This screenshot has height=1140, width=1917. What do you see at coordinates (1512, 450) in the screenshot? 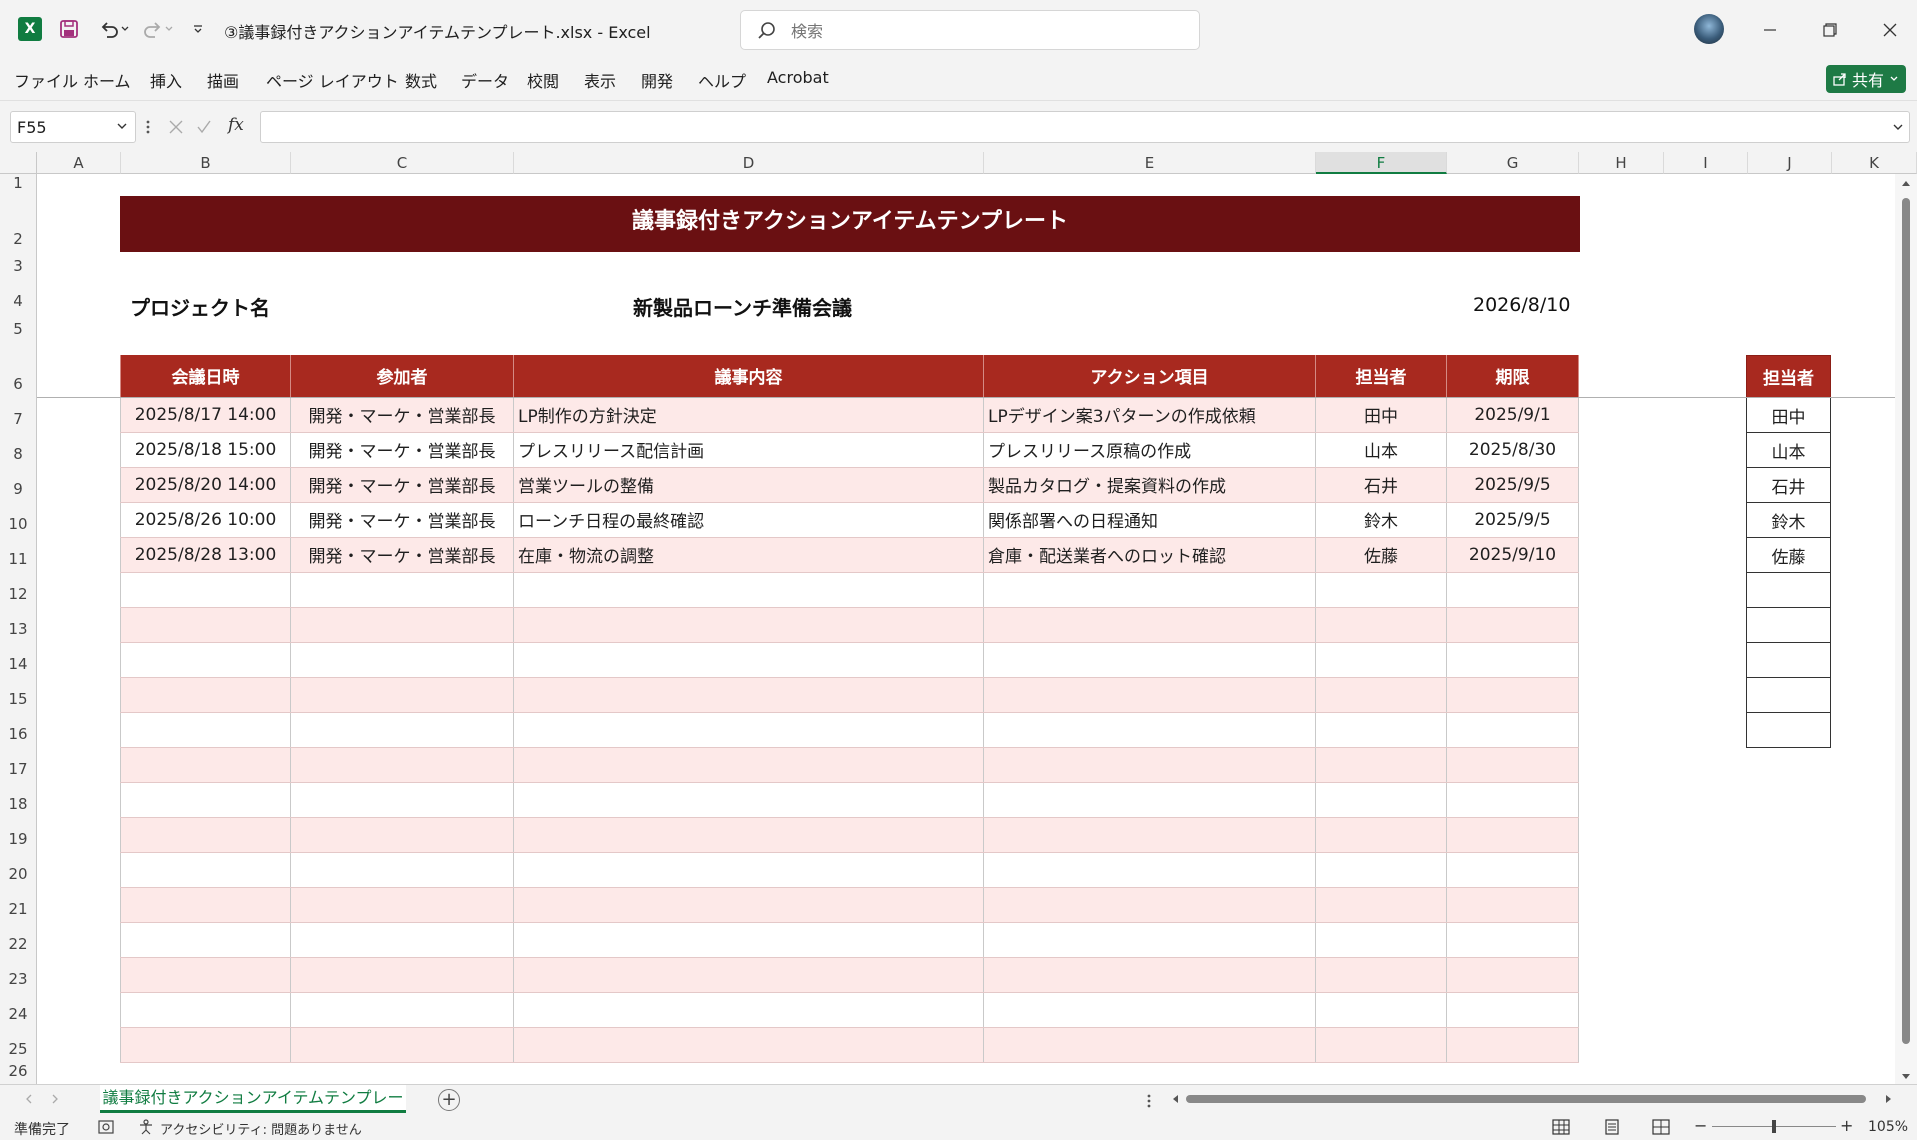
I see `cell-deadline: 2025/8/30` at bounding box center [1512, 450].